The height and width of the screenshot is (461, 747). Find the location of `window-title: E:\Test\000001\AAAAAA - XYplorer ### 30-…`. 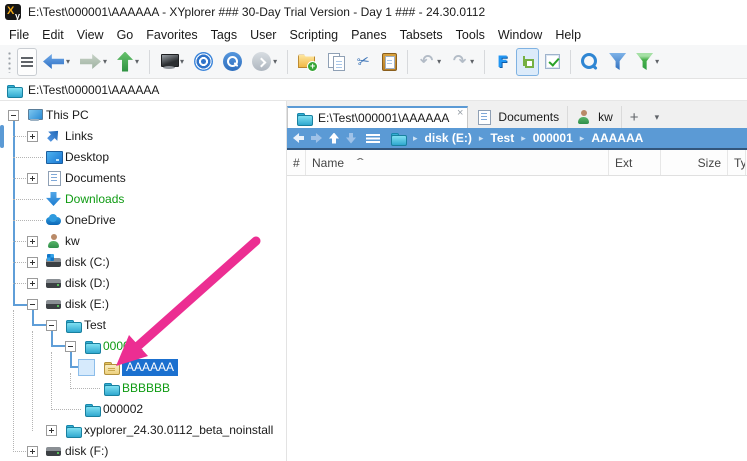

window-title: E:\Test\000001\AAAAAA - XYplorer ### 30-… is located at coordinates (257, 12).